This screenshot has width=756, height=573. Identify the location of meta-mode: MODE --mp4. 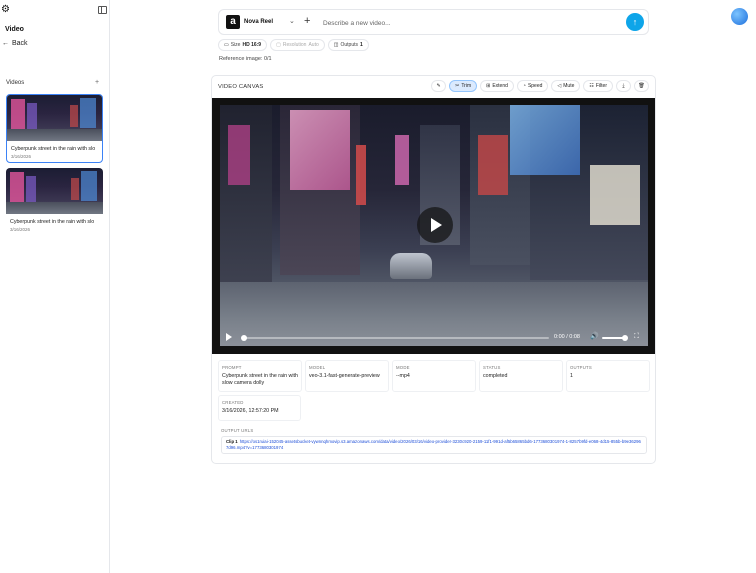
(434, 376).